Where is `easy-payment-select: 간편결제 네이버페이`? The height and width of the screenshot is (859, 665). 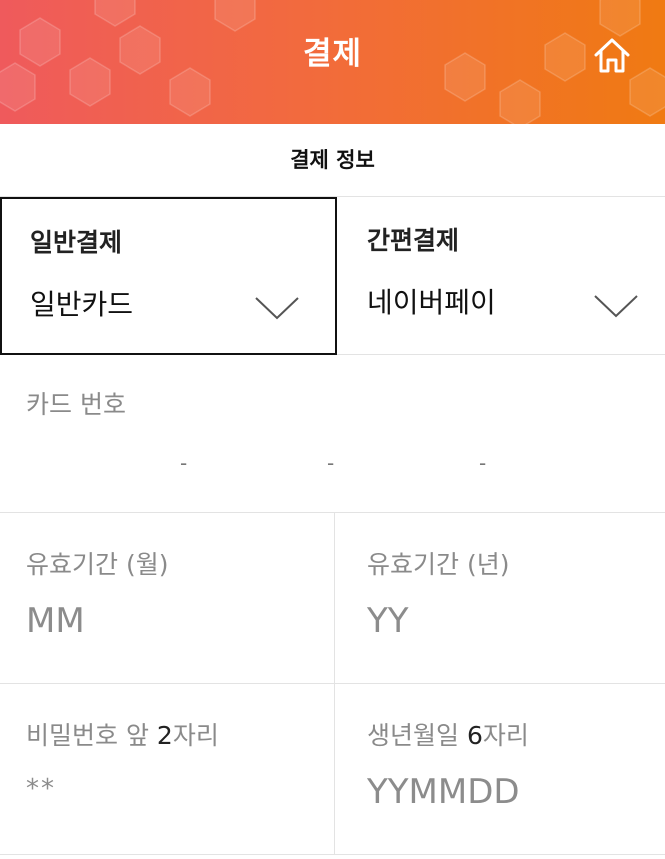
easy-payment-select: 간편결제 네이버페이 is located at coordinates (501, 276).